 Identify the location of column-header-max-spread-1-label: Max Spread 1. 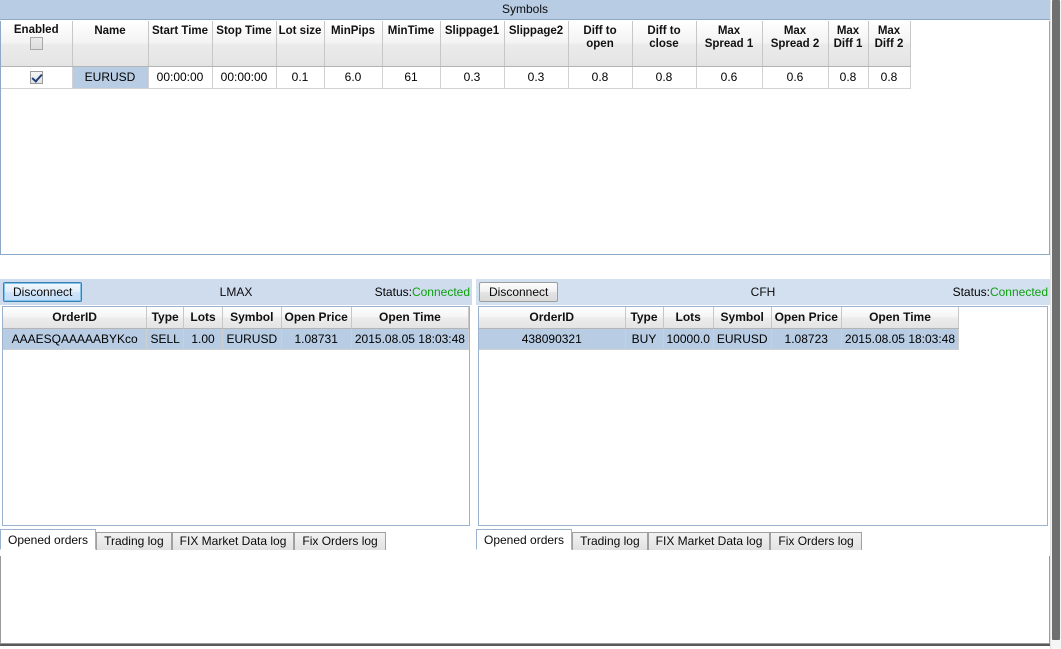
(729, 37).